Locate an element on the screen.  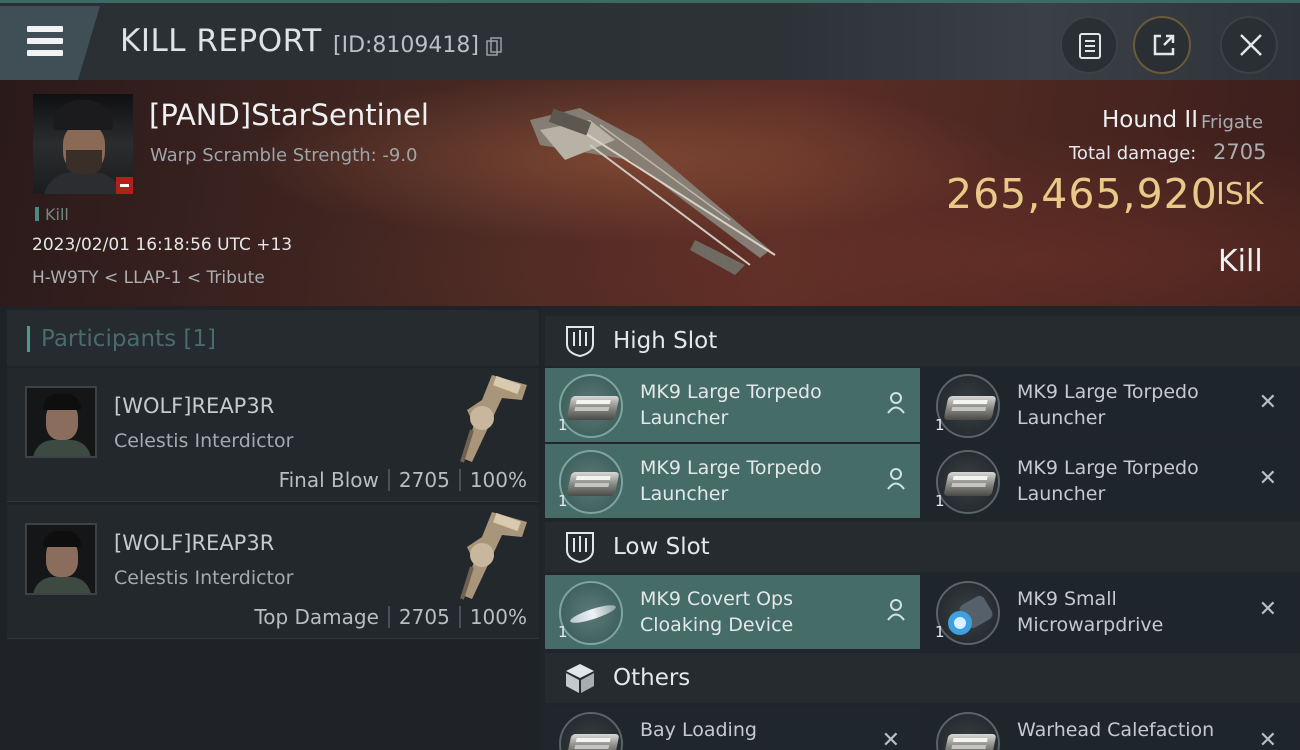
page-title: KILL REPORT is located at coordinates (221, 41).